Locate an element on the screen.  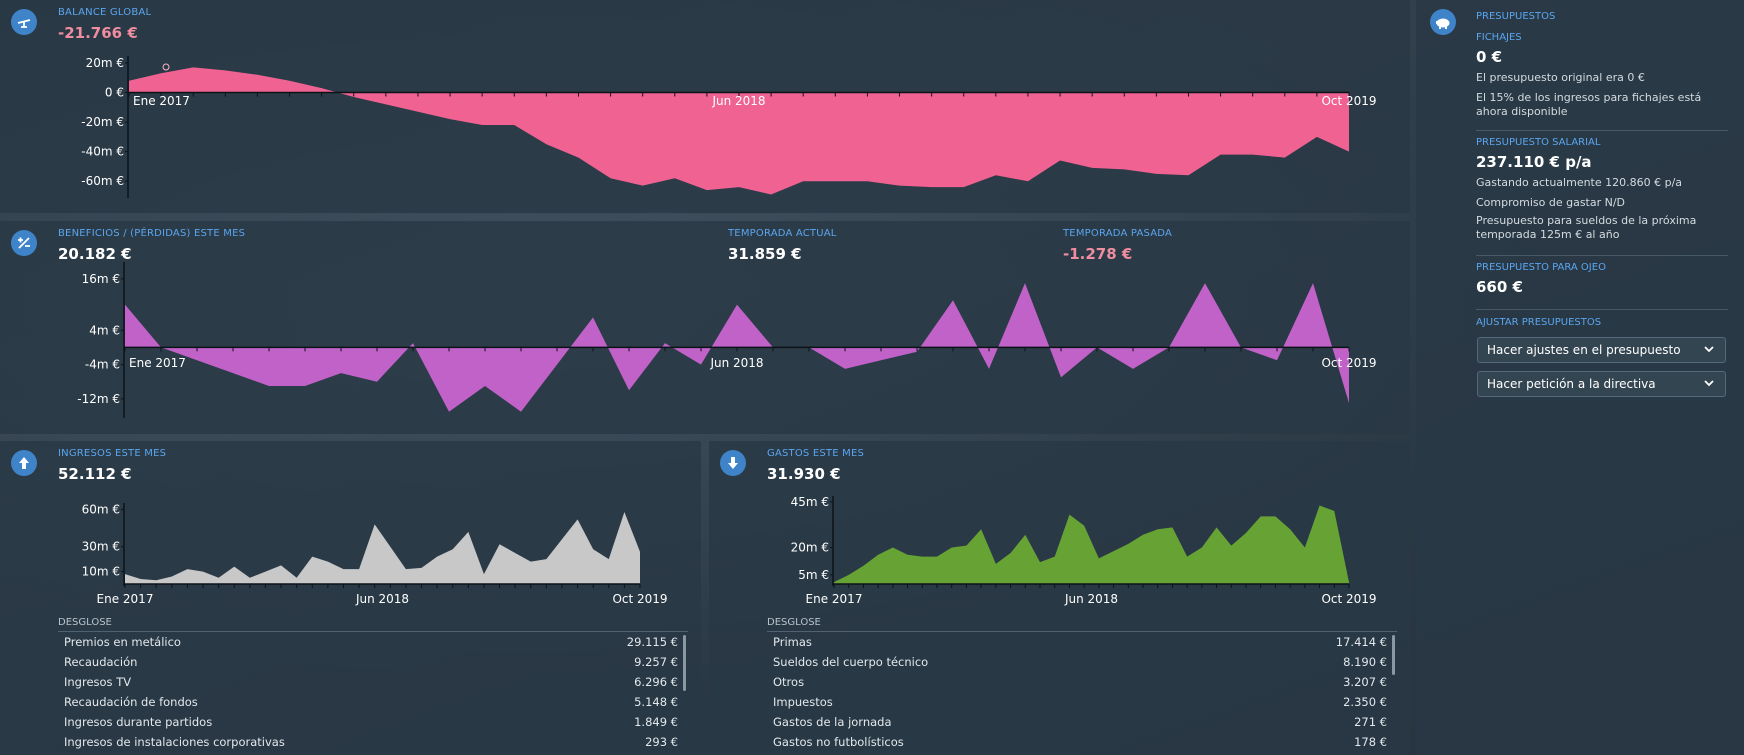
income-breakdown-title: DESGLOSE is located at coordinates (85, 622).